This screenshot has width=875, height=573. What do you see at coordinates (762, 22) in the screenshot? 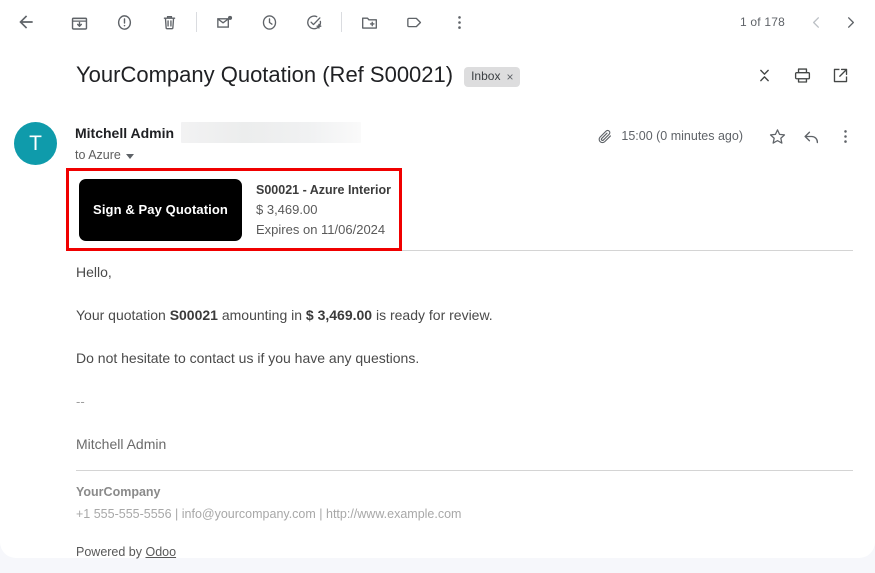
I see `pagination-count: 1 of 178` at bounding box center [762, 22].